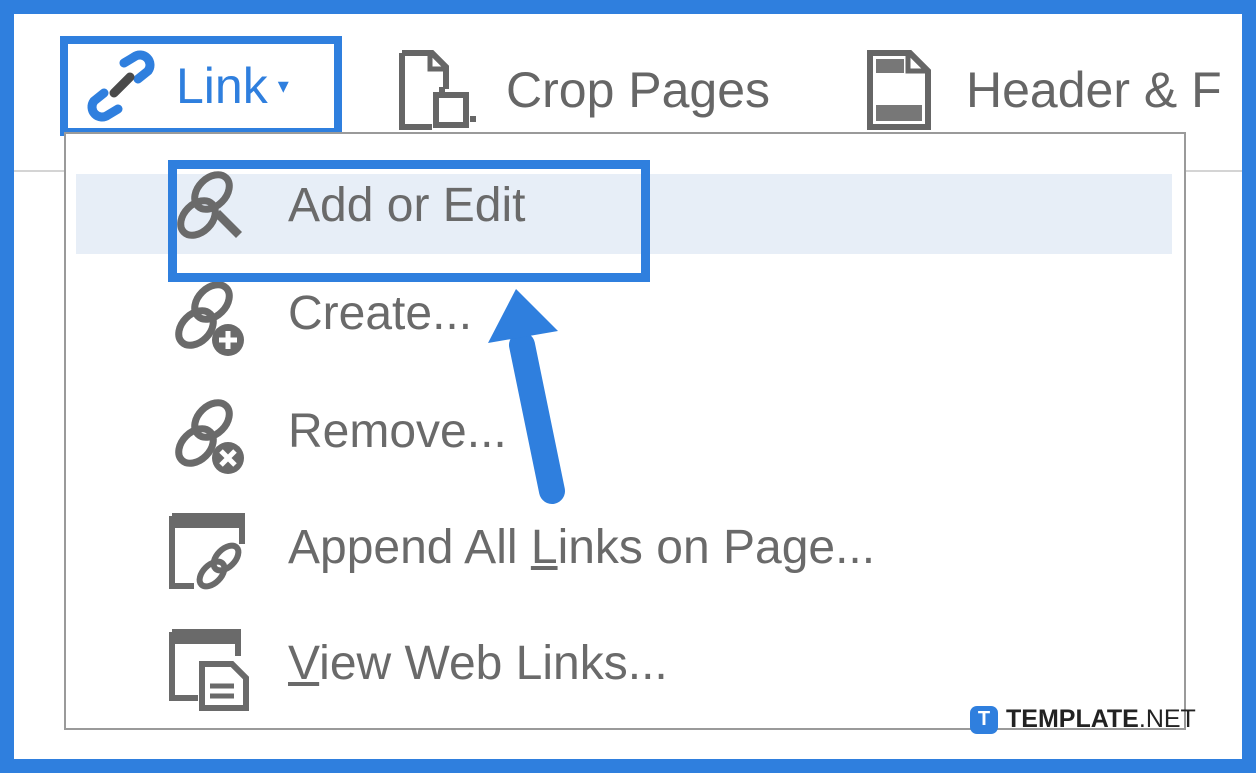  What do you see at coordinates (899, 90) in the screenshot?
I see `header-footer-icon` at bounding box center [899, 90].